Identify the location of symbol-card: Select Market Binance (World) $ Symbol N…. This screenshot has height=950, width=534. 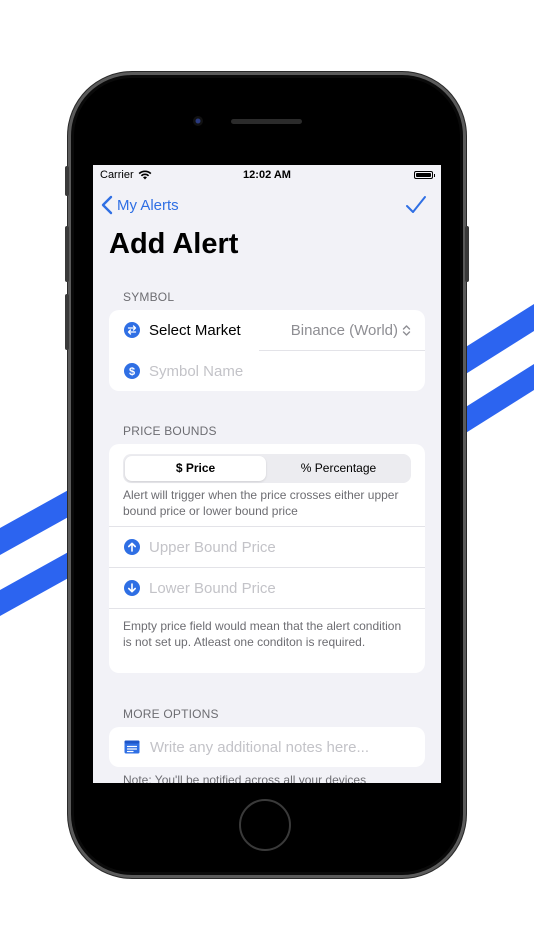
(267, 350).